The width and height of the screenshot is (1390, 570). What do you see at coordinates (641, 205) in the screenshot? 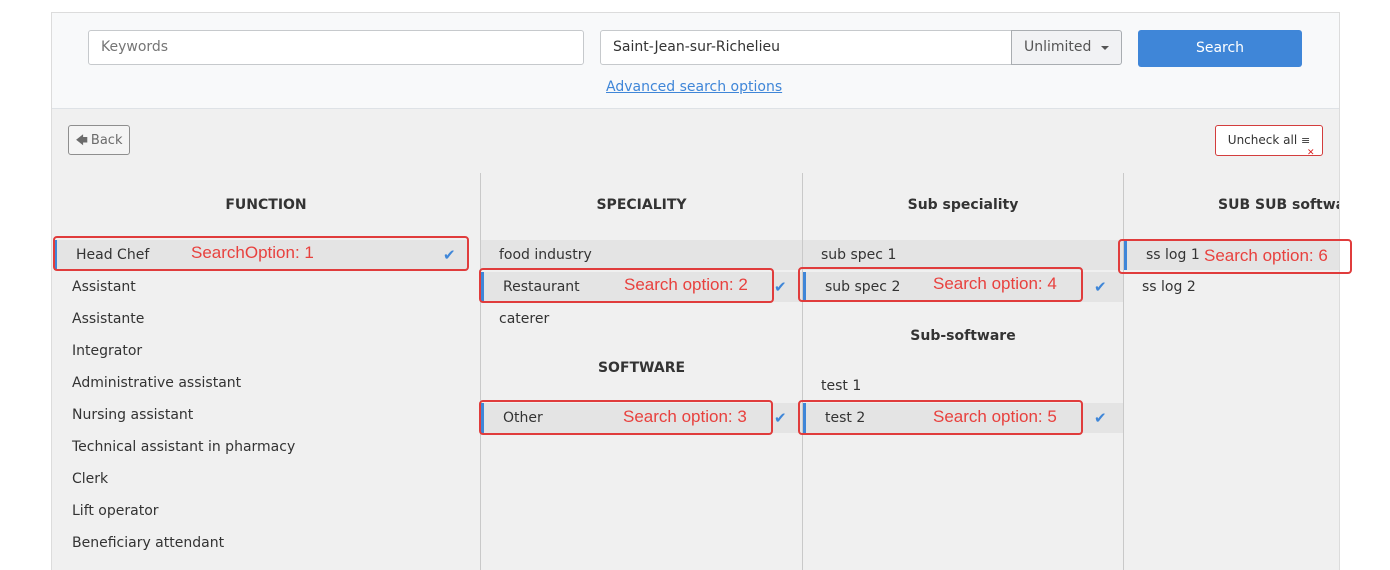
I see `speciality-heading: SPECIALITY` at bounding box center [641, 205].